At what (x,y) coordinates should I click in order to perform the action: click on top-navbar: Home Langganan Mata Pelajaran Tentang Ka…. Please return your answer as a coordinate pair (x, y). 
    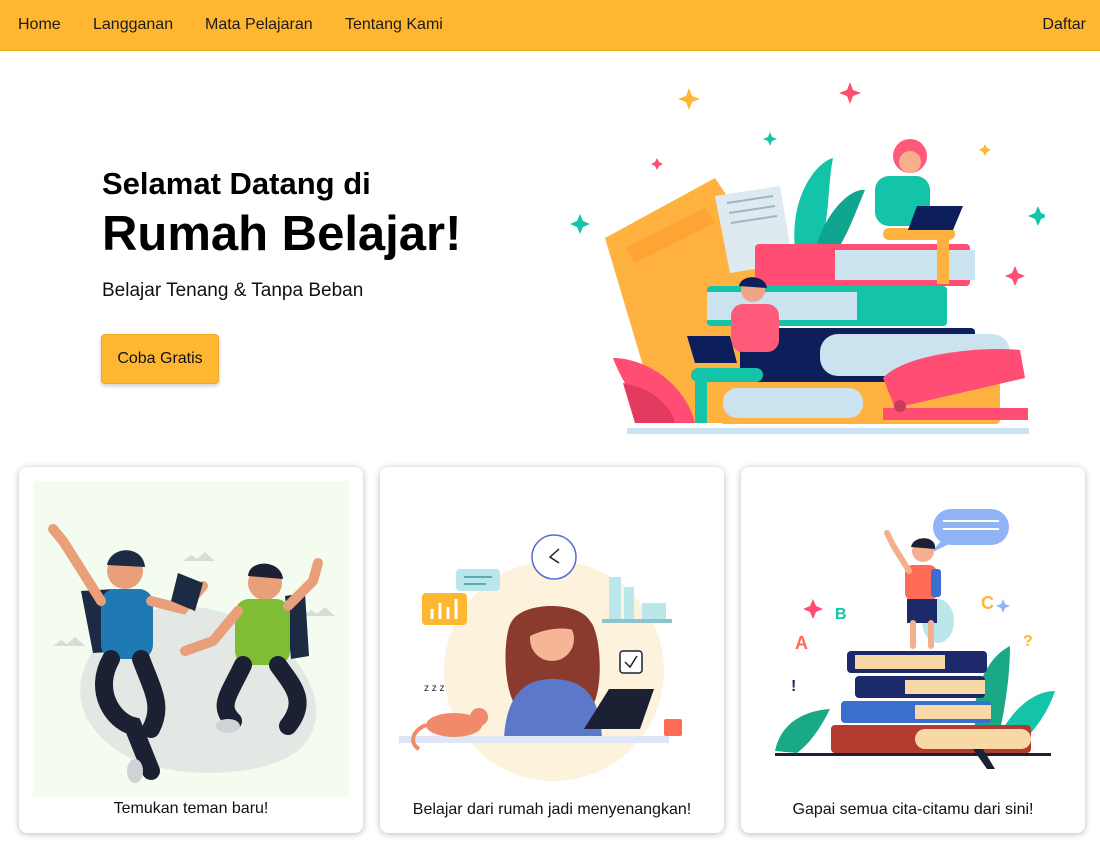
    Looking at the image, I should click on (550, 25).